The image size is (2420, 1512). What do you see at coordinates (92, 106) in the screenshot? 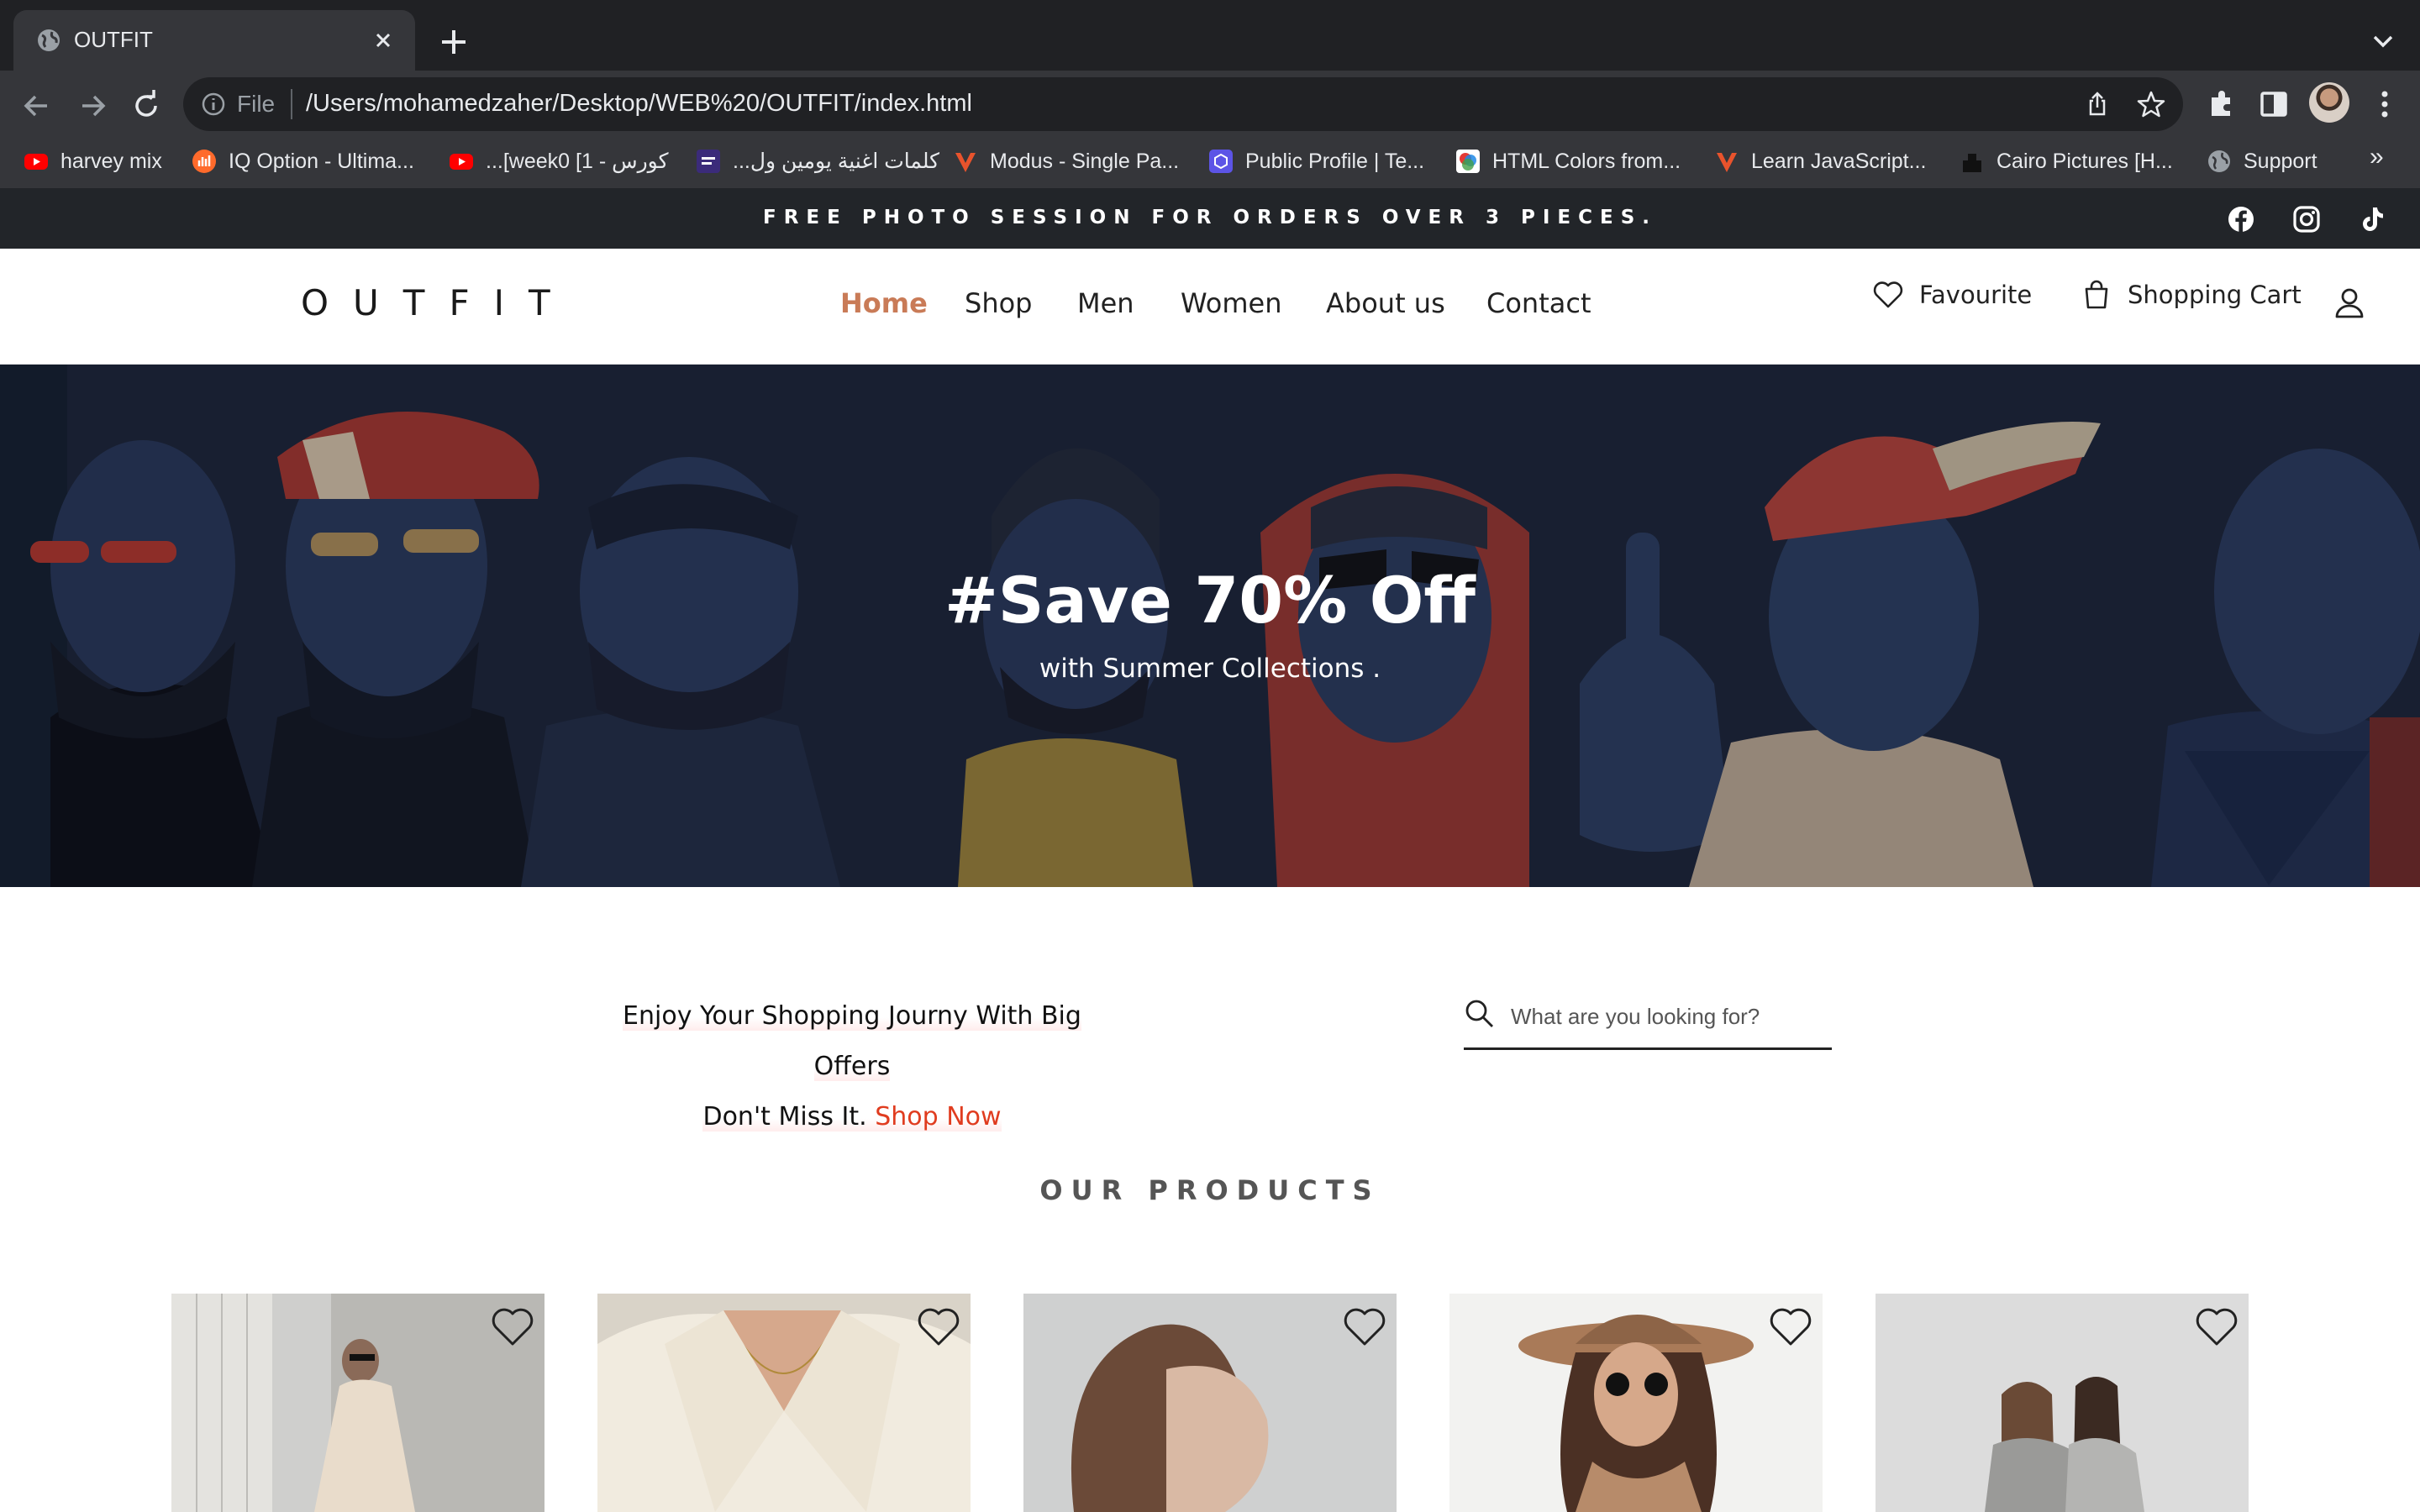
I see `forward-icon` at bounding box center [92, 106].